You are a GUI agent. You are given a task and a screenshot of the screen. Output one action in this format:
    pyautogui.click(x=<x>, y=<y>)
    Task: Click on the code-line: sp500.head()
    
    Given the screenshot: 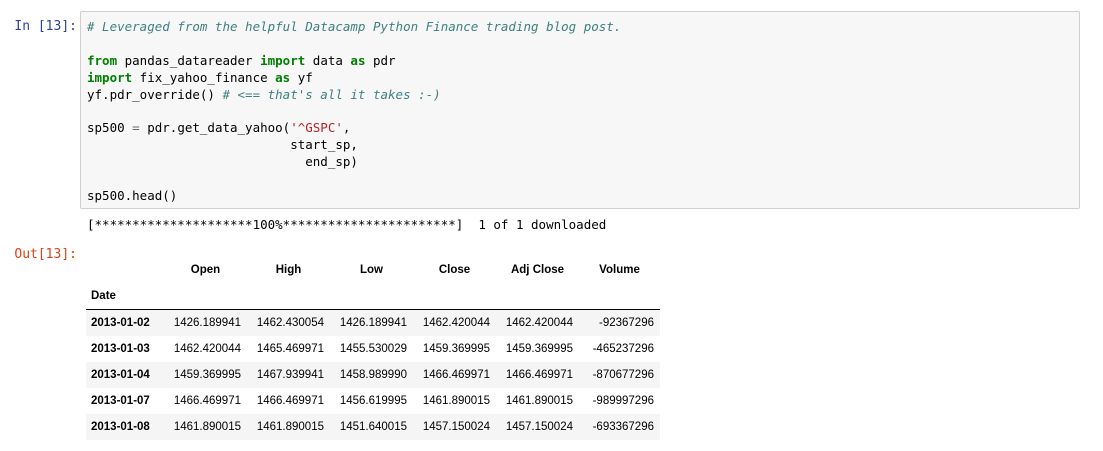 What is the action you would take?
    pyautogui.click(x=132, y=195)
    